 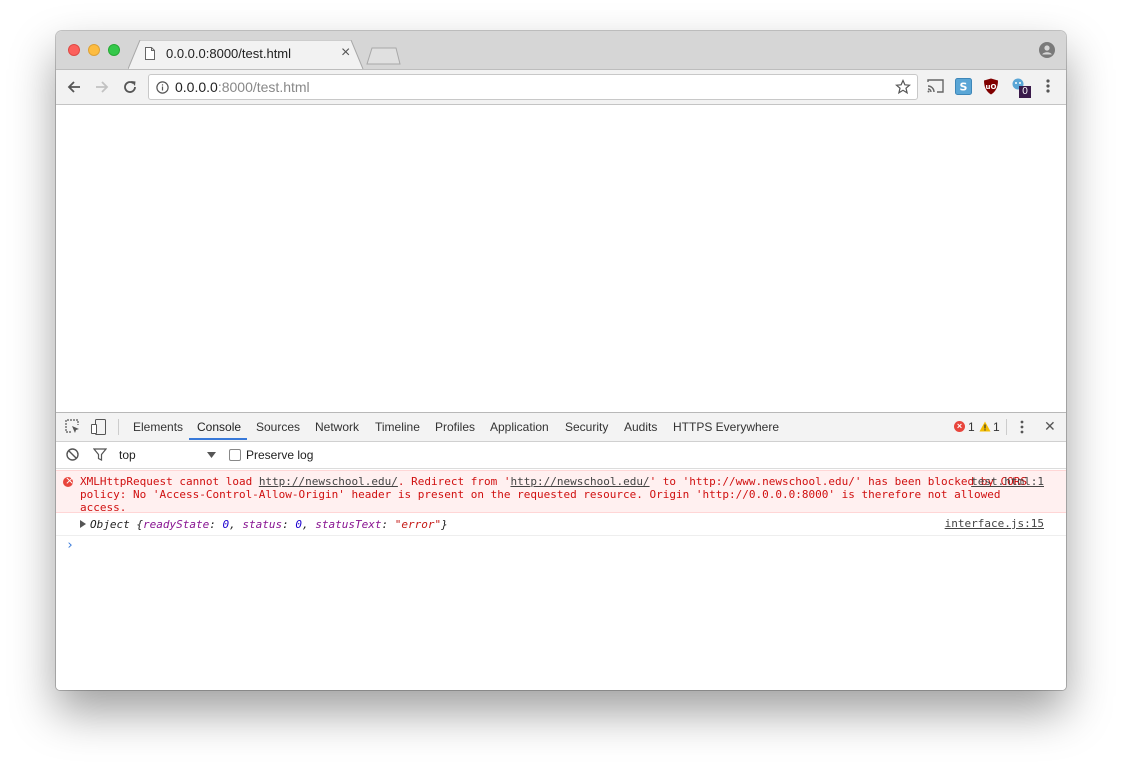 I want to click on device-toolbar-icon, so click(x=98, y=427).